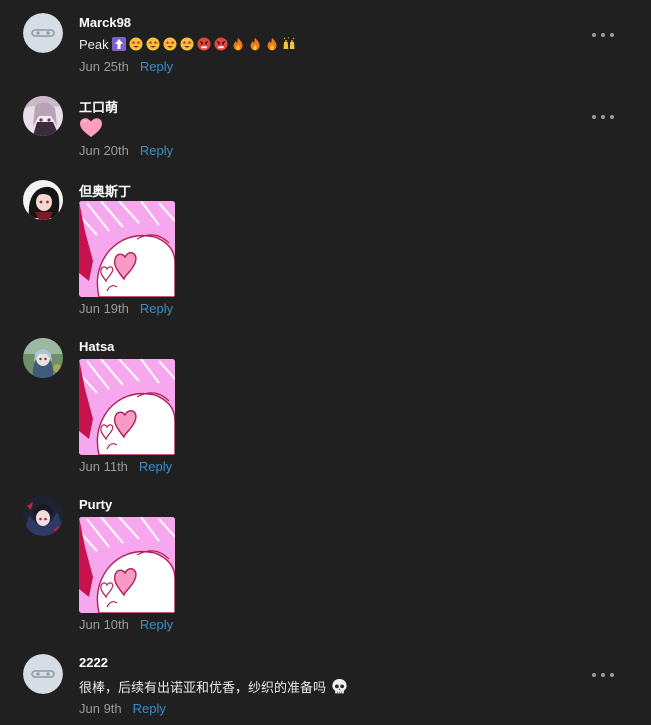 The height and width of the screenshot is (725, 651). I want to click on comment-date: Jun 25th, so click(104, 66).